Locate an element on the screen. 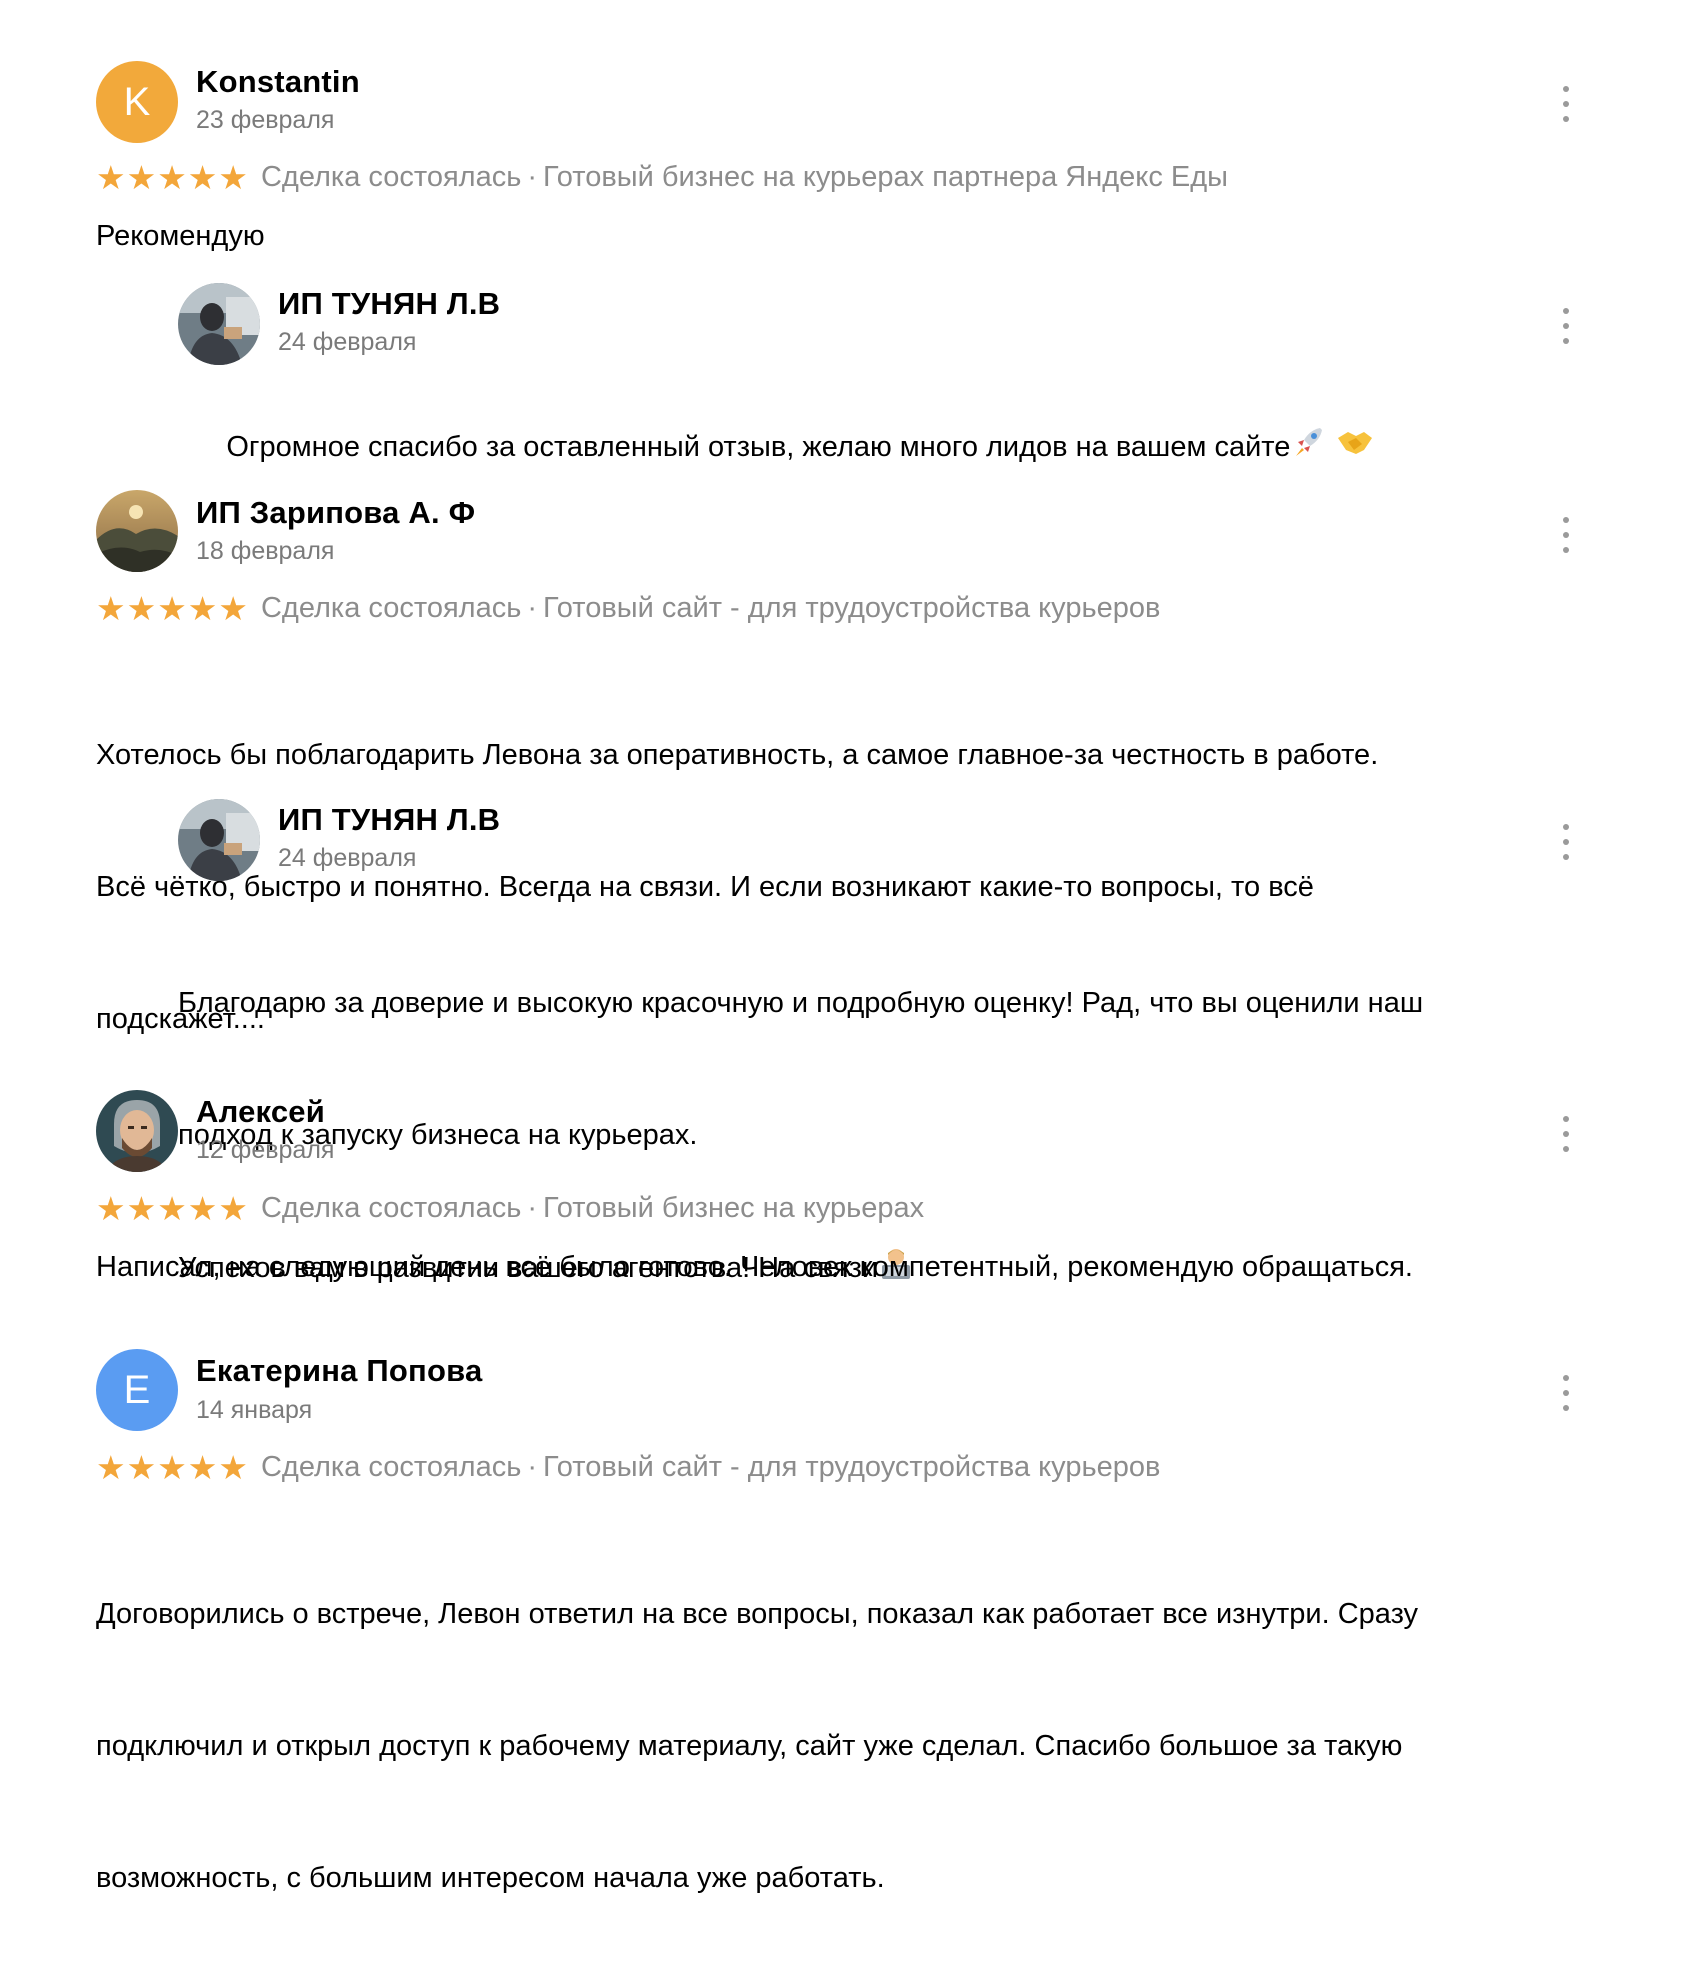  landscape-photo is located at coordinates (137, 531).